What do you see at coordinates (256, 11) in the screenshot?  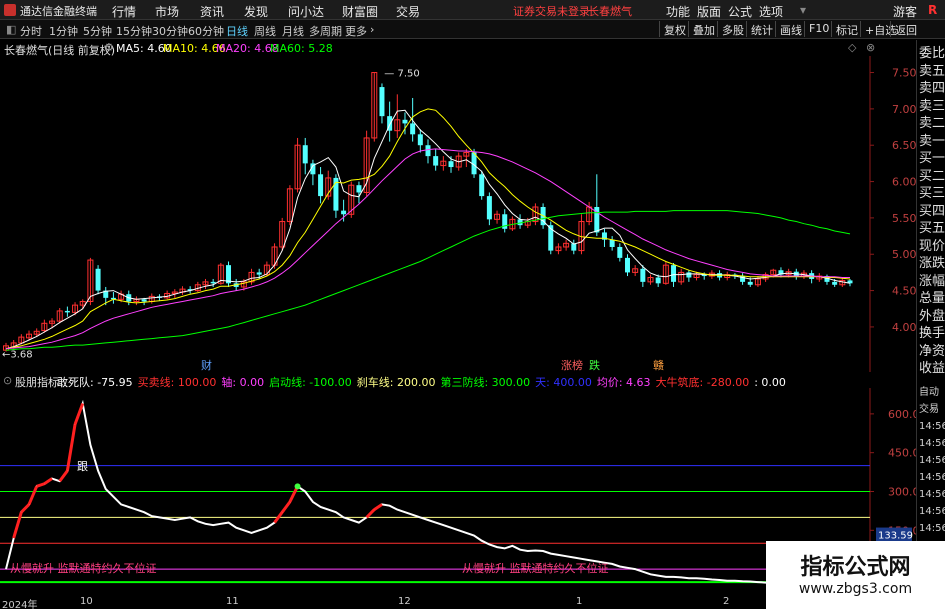 I see `menu-item-faxian: 发现` at bounding box center [256, 11].